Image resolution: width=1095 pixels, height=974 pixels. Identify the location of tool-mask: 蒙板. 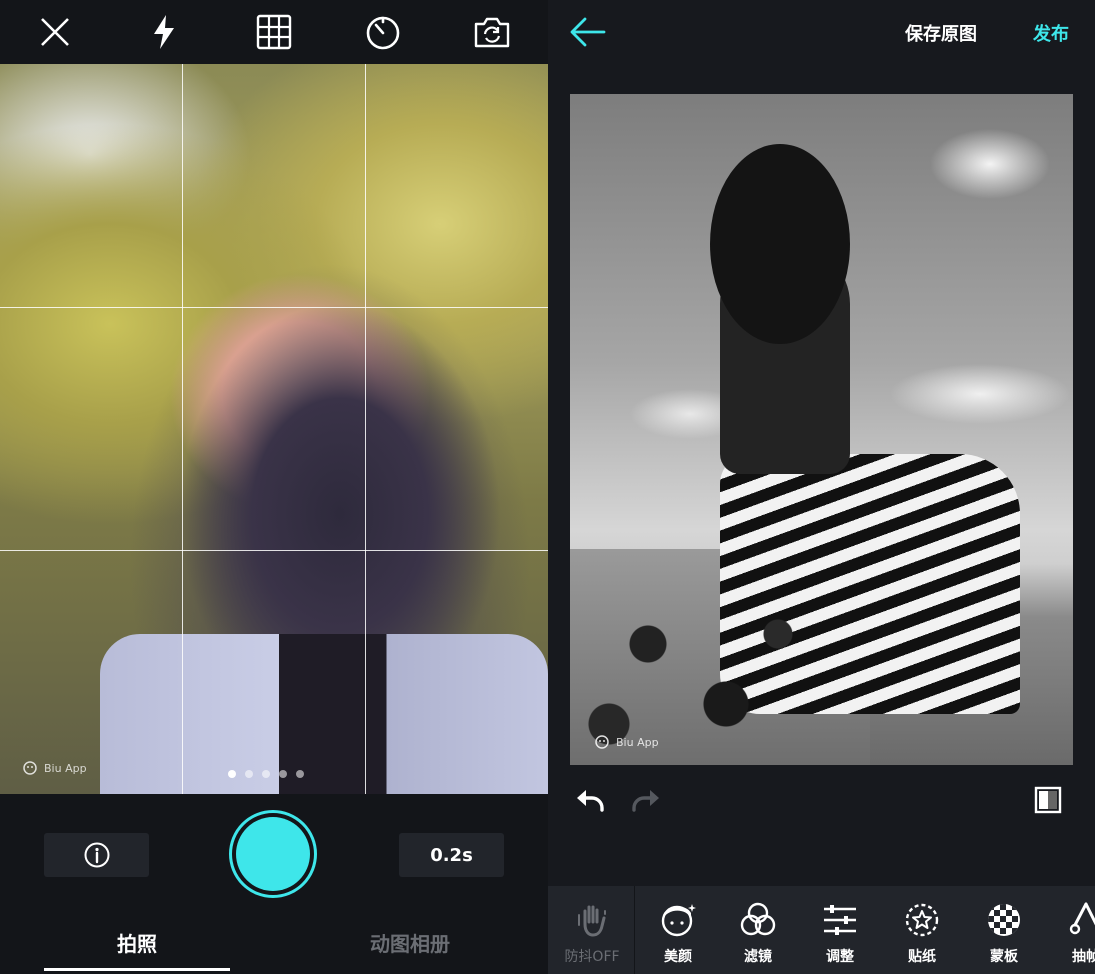
(1004, 930).